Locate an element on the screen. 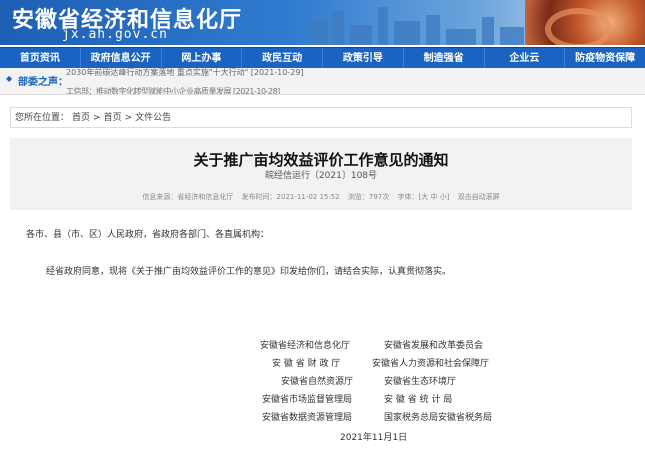 This screenshot has height=460, width=645. signature-org: 国家税务总局安徽省税务局 is located at coordinates (438, 418).